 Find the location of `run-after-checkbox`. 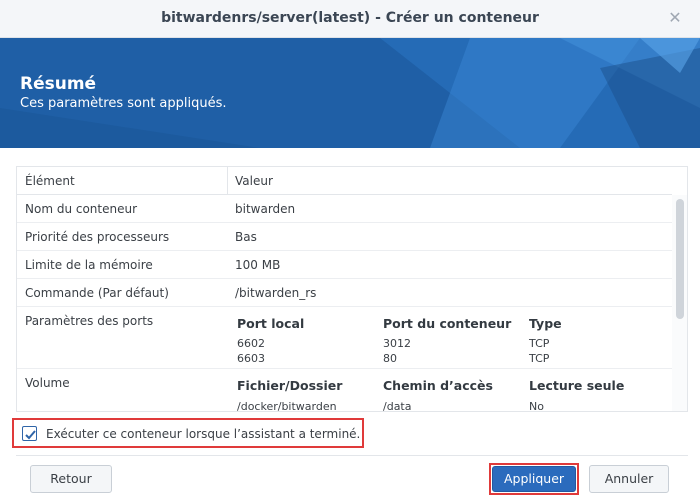

run-after-checkbox is located at coordinates (29, 433).